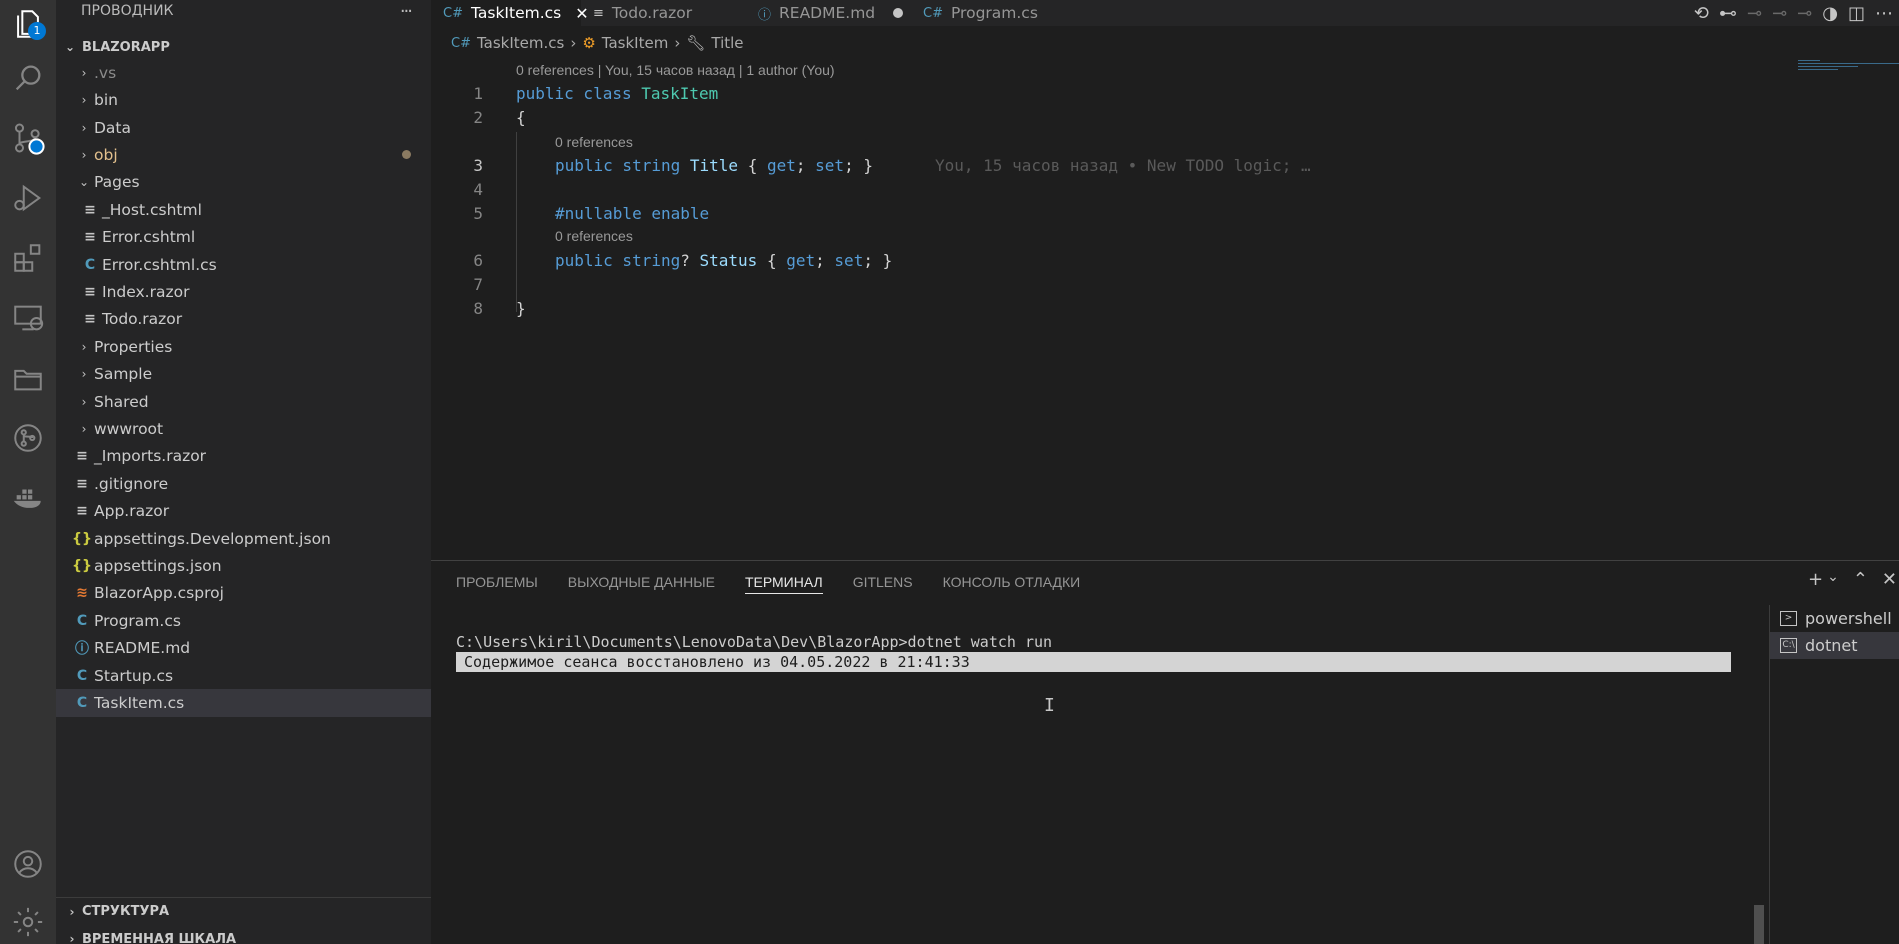 This screenshot has width=1899, height=944. Describe the element at coordinates (243, 934) in the screenshot. I see `timeline-section: › ВРЕМЕННАЯ ШКАЛА` at that location.